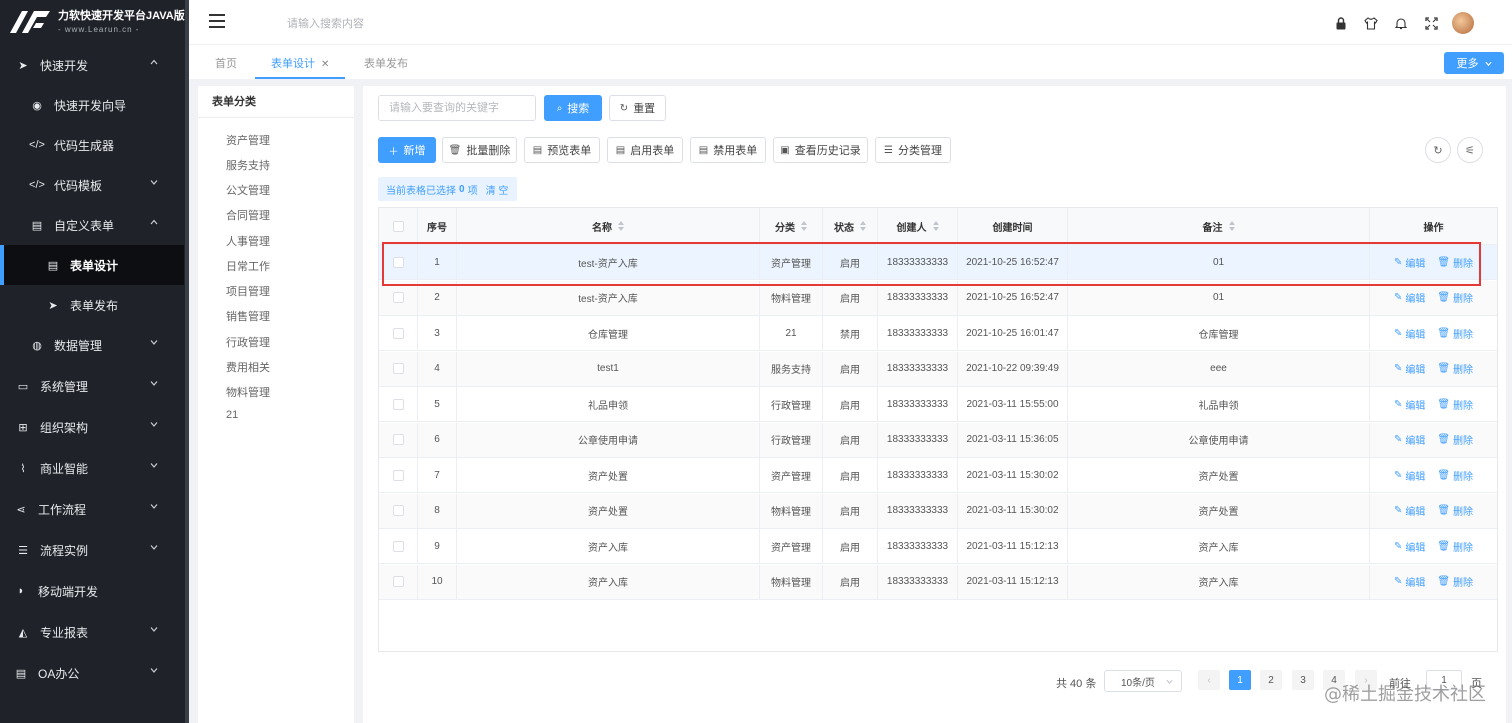 Image resolution: width=1512 pixels, height=723 pixels. I want to click on view-history-button: ▣ 查看历史记录, so click(820, 150).